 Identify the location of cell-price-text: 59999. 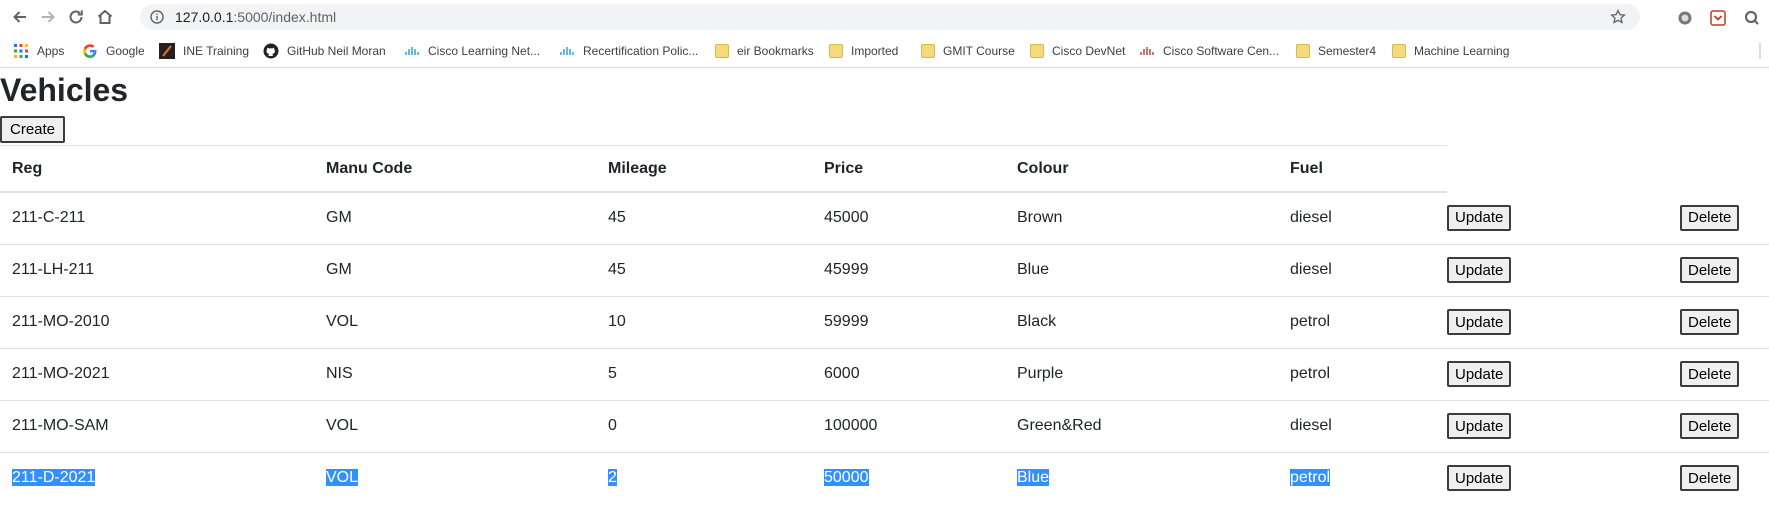
(846, 321).